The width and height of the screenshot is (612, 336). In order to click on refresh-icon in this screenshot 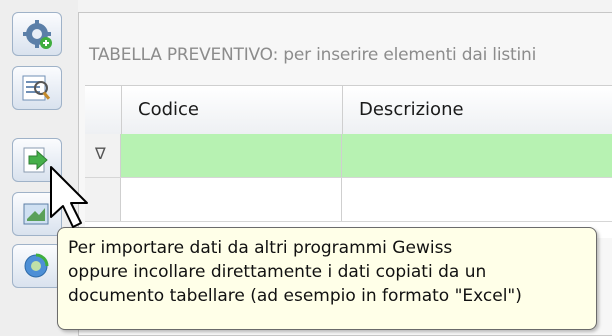, I will do `click(36, 265)`.